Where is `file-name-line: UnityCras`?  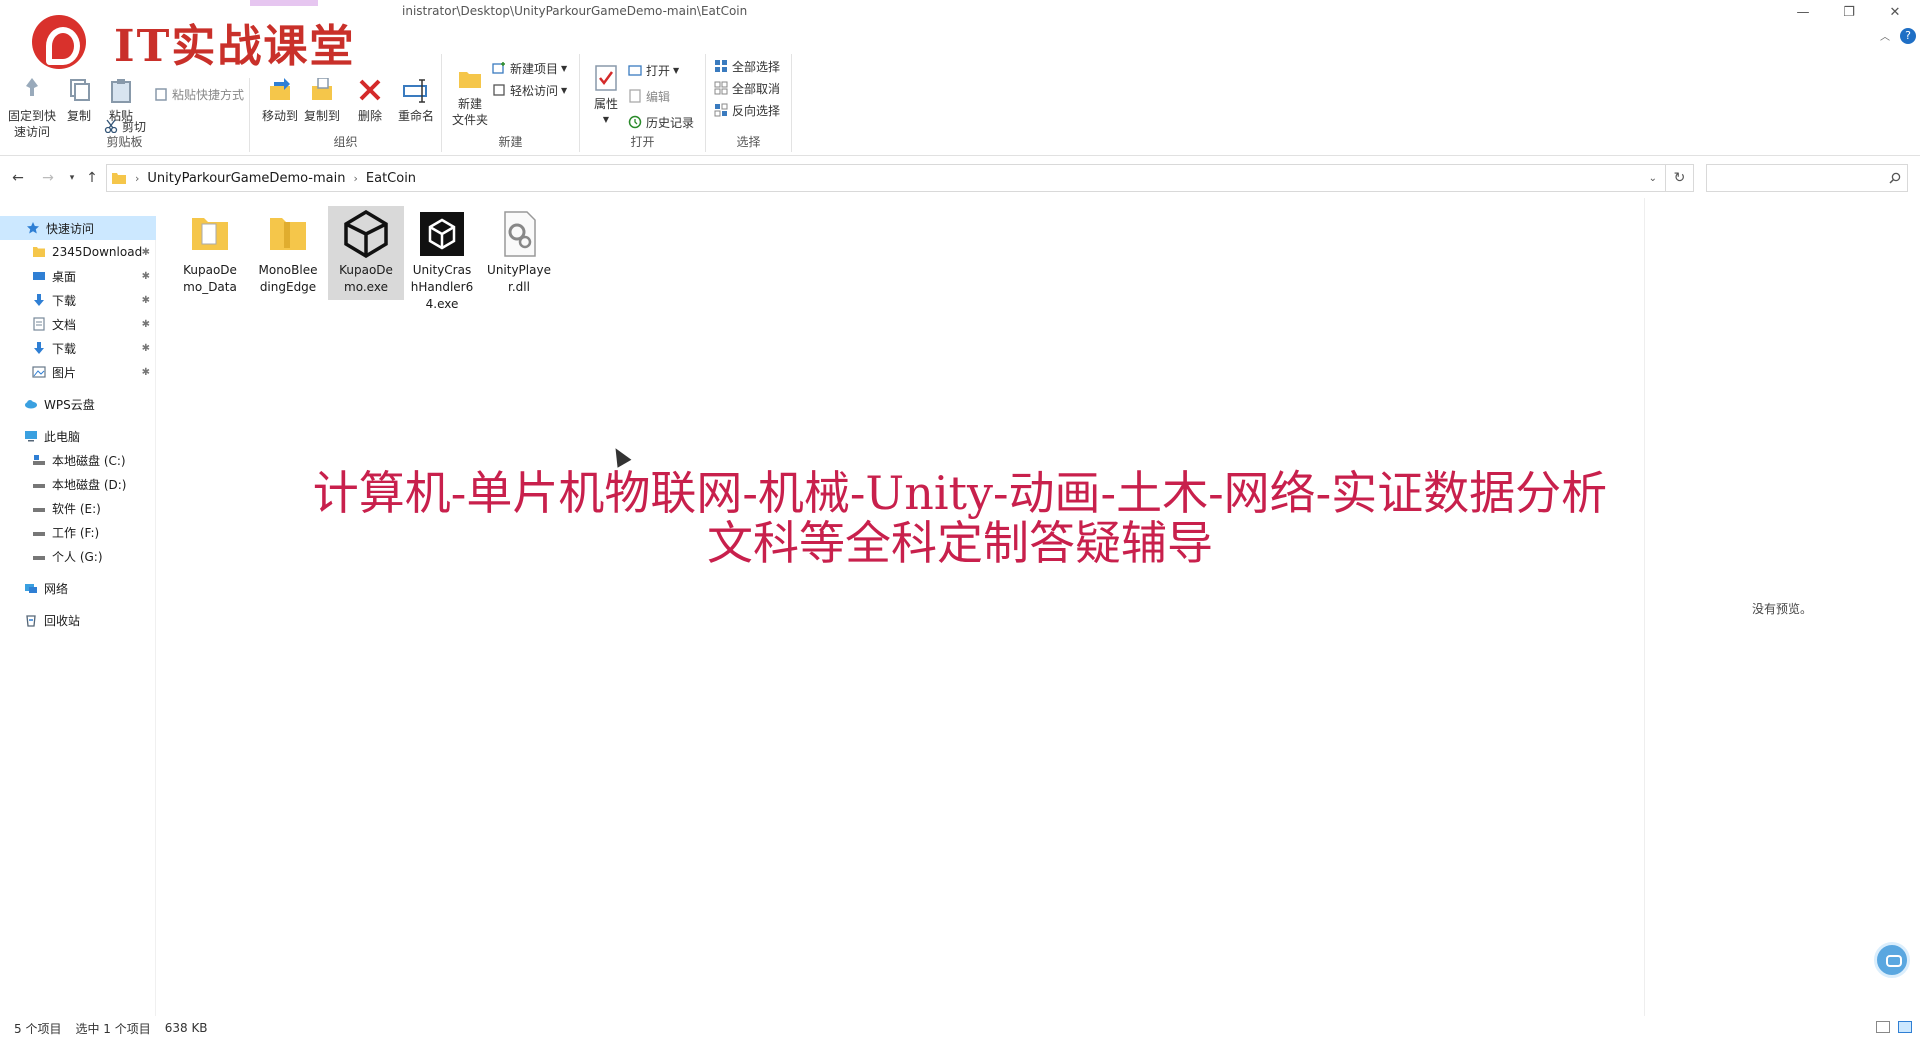
file-name-line: UnityCras is located at coordinates (442, 270).